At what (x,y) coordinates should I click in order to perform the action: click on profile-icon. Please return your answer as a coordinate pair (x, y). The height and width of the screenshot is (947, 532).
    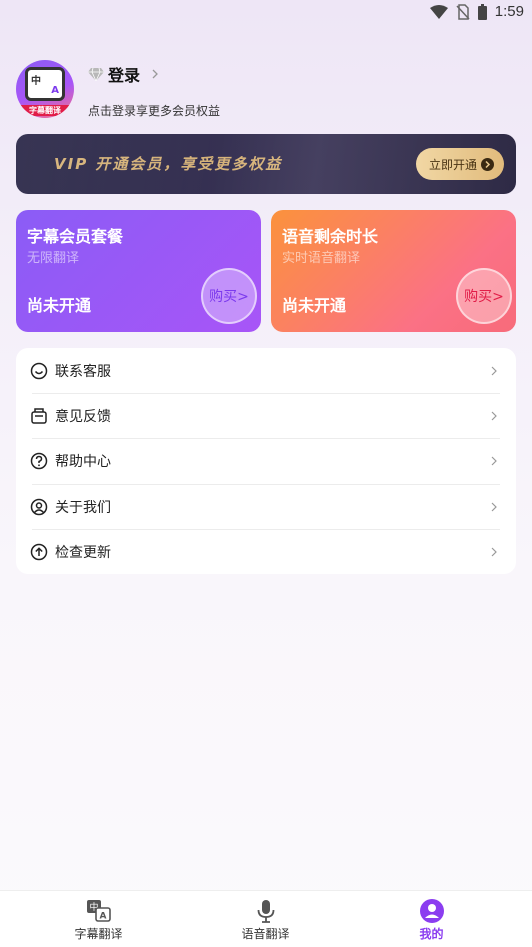
    Looking at the image, I should click on (431, 911).